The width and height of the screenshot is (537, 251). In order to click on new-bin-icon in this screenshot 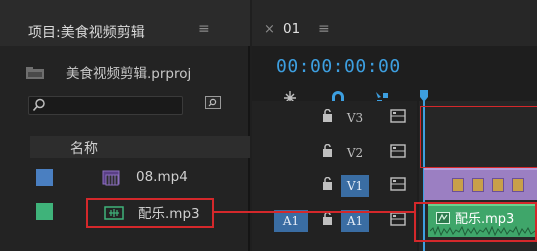, I will do `click(213, 102)`.